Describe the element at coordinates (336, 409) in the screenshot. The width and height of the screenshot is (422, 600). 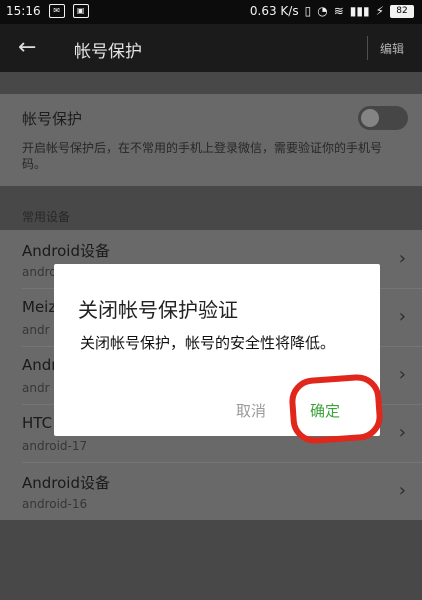
I see `red-highlight-annotation` at that location.